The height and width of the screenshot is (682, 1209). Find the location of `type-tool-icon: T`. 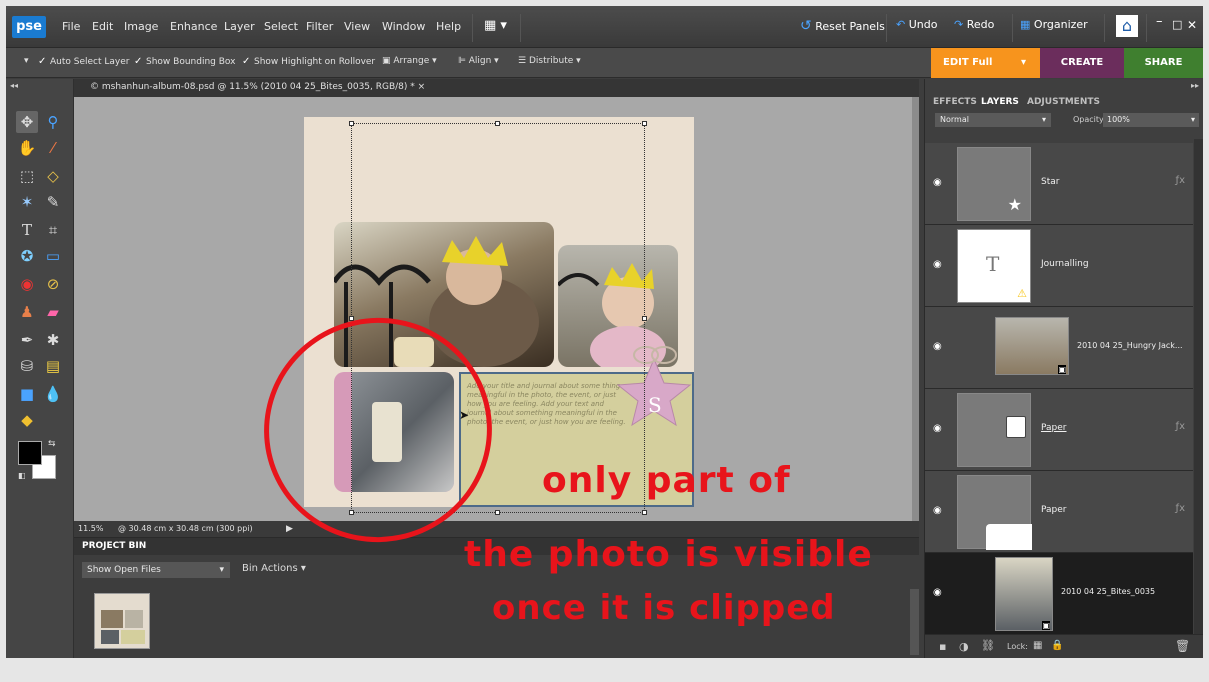

type-tool-icon: T is located at coordinates (27, 230).